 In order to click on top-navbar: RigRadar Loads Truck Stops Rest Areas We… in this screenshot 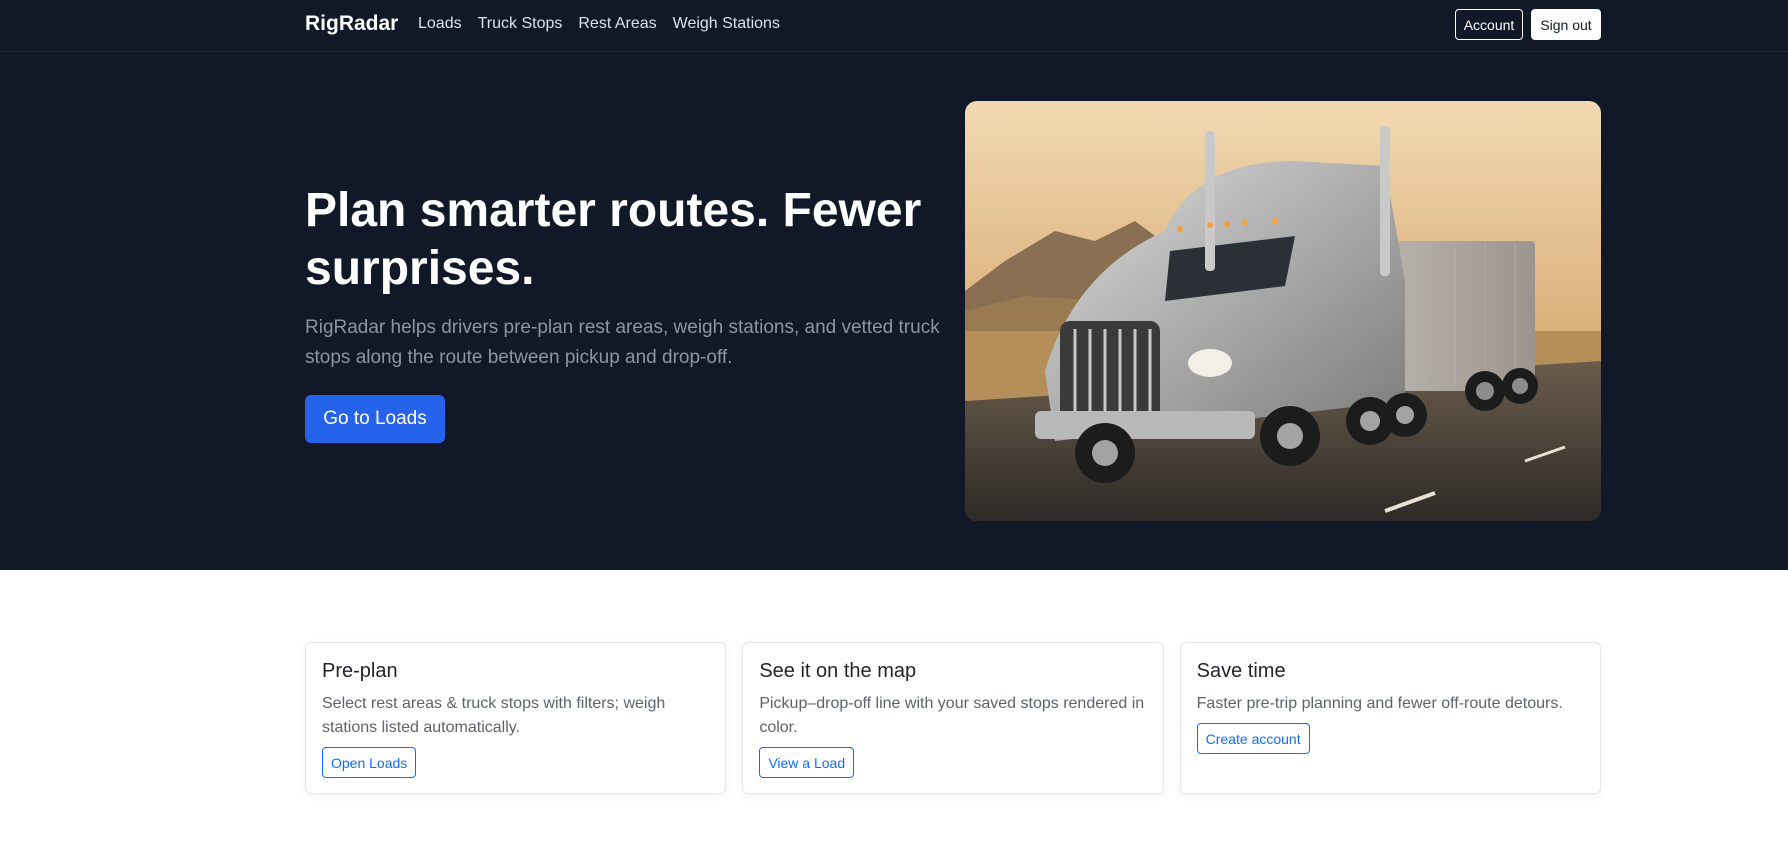, I will do `click(894, 26)`.